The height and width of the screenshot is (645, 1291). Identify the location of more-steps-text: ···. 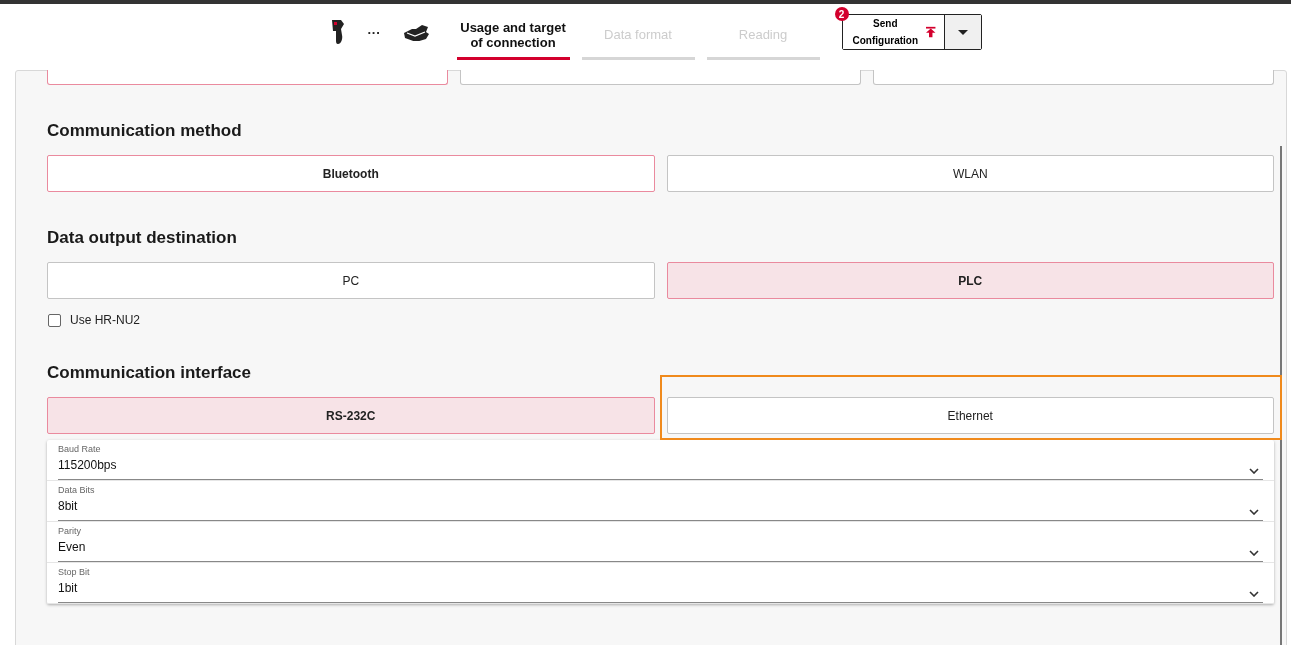
(374, 32).